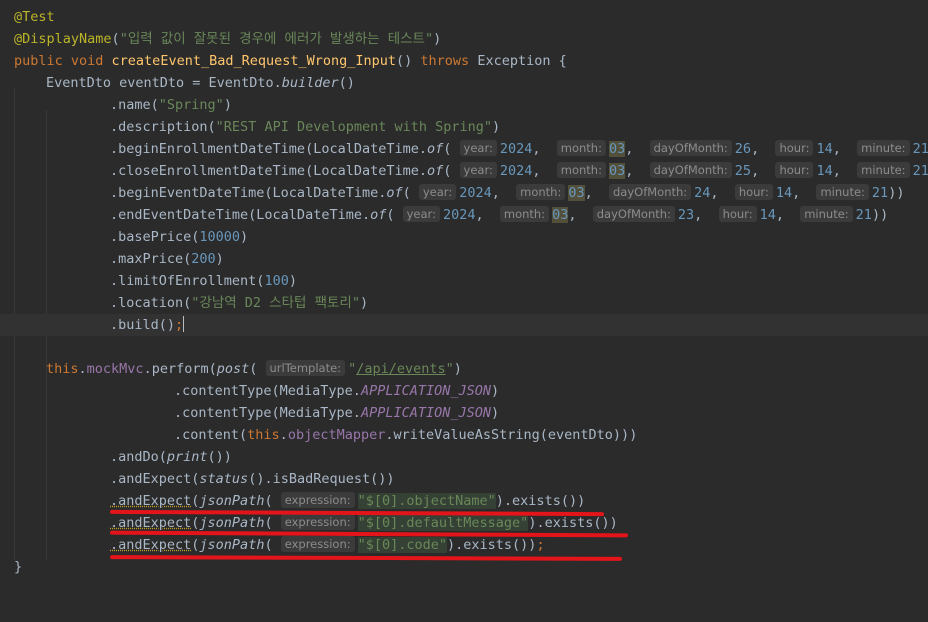  Describe the element at coordinates (464, 457) in the screenshot. I see `code-line-21: .andDo(print())` at that location.